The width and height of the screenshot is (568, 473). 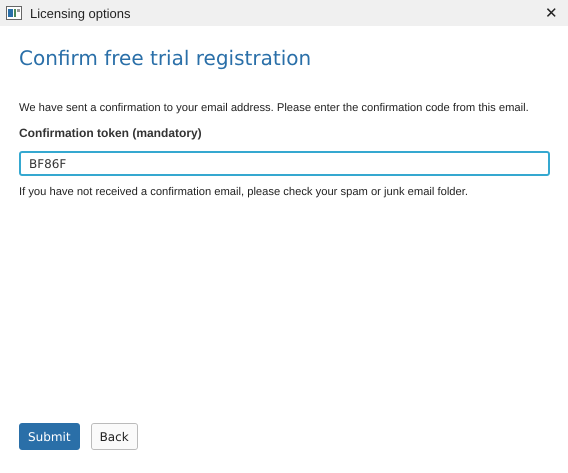 I want to click on page-heading: Confirm free trial registration, so click(x=165, y=58).